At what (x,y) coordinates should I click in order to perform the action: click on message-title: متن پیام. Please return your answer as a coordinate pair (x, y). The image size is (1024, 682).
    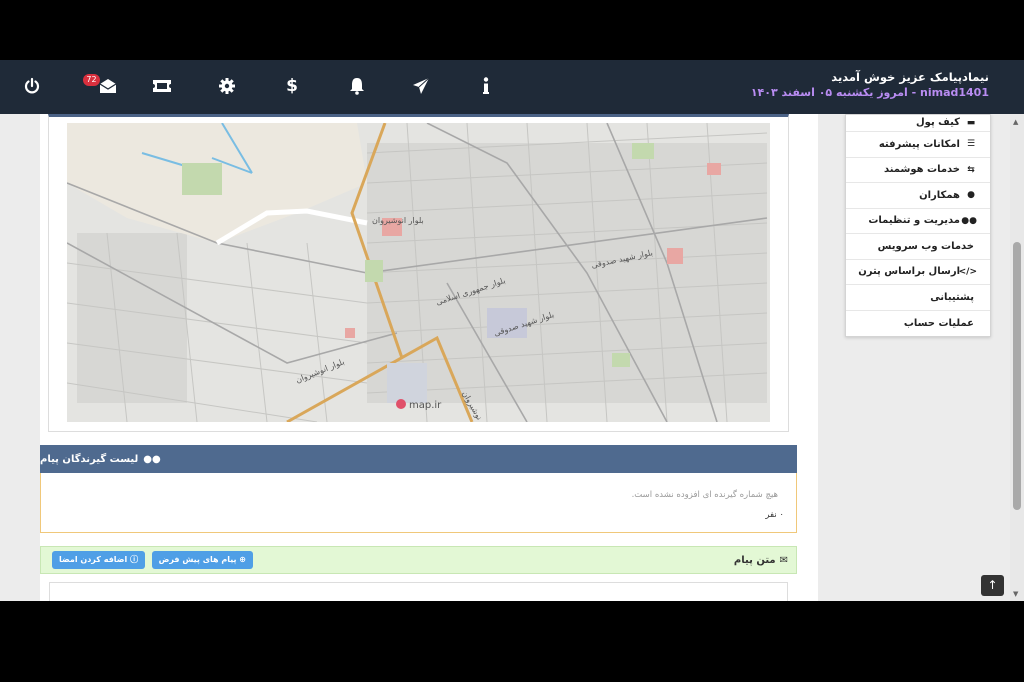
    Looking at the image, I should click on (754, 560).